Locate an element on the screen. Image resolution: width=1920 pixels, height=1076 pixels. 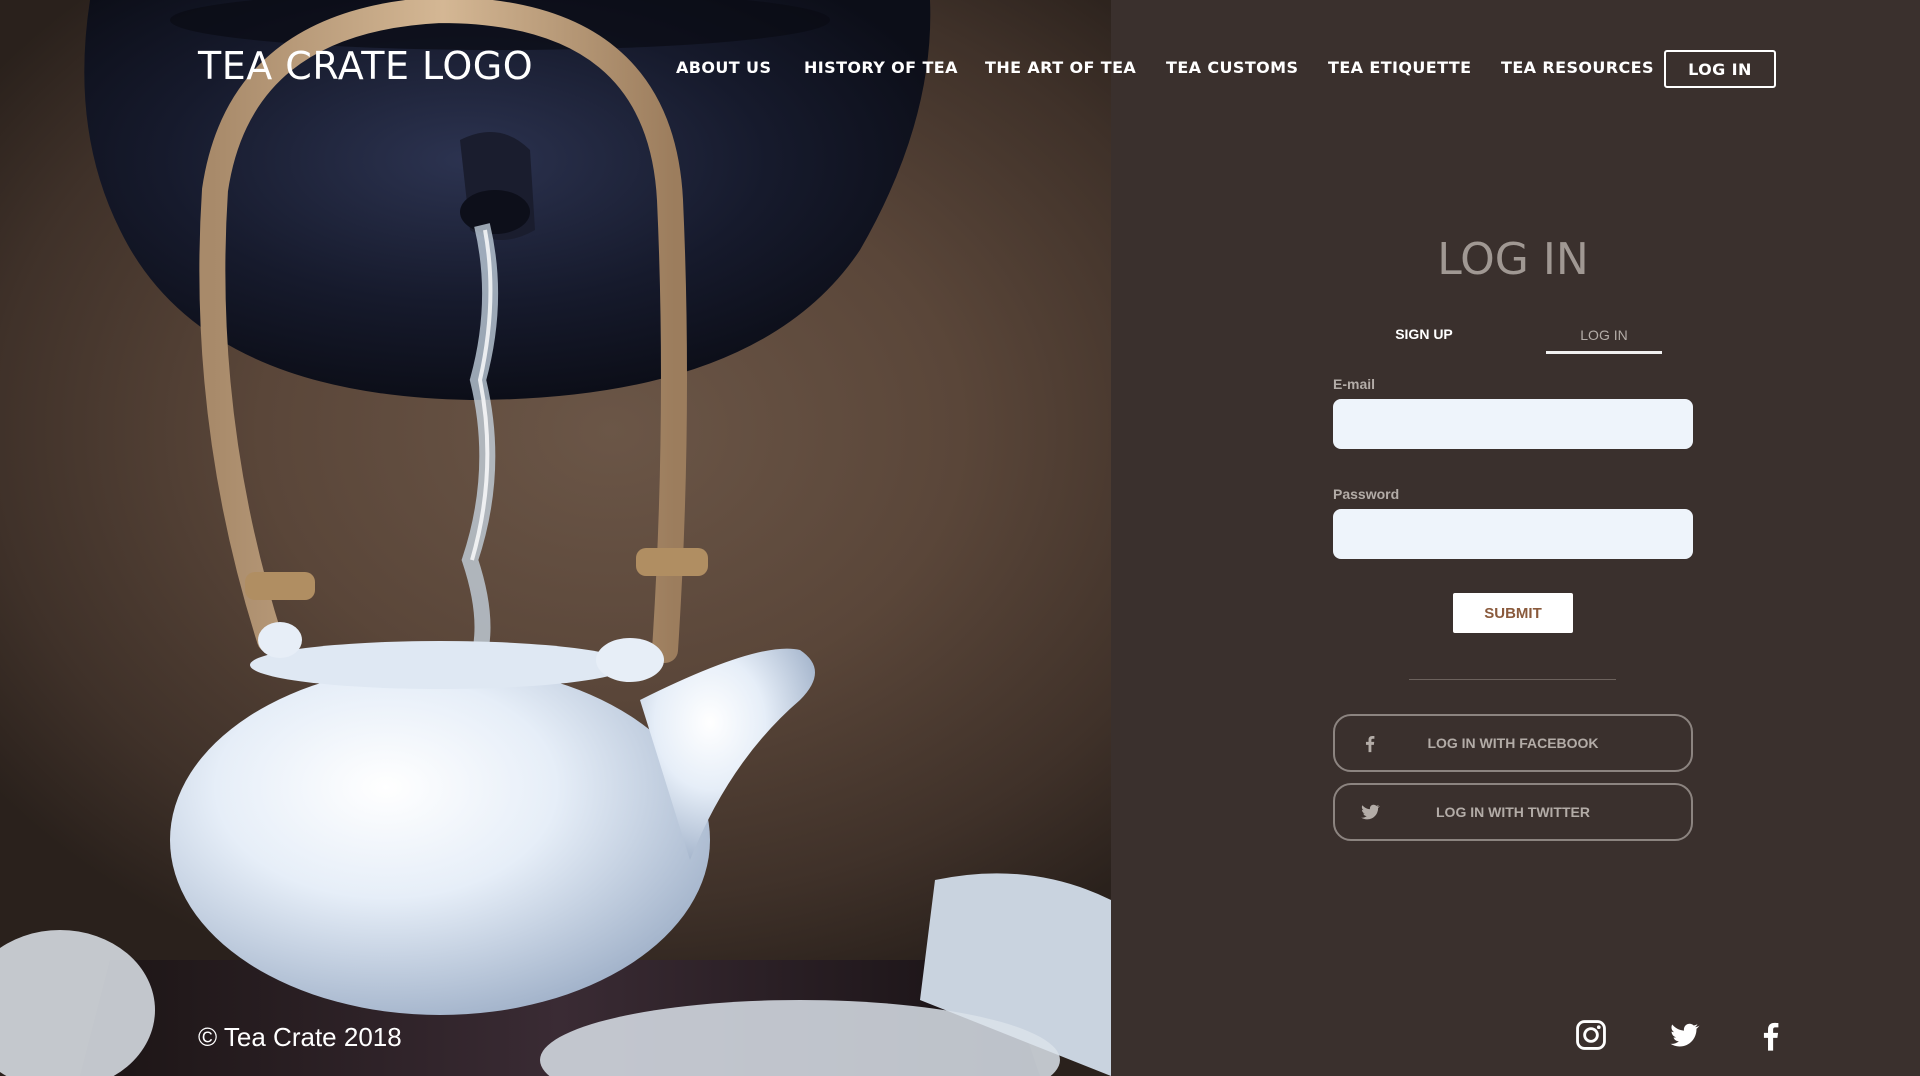
nav-about-us: ABOUT US is located at coordinates (723, 67).